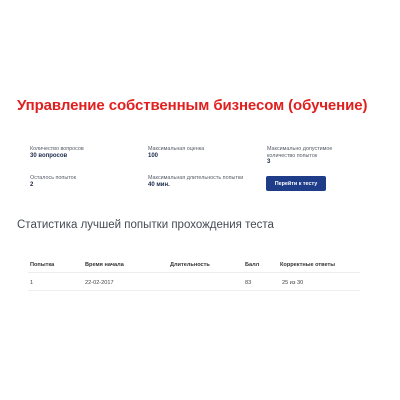 The image size is (400, 400). I want to click on header-correct-answers: Корректные ответы, so click(308, 265).